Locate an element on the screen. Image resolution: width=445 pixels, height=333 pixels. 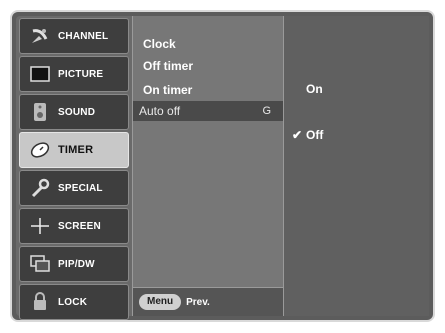
speaker-icon is located at coordinates (40, 112).